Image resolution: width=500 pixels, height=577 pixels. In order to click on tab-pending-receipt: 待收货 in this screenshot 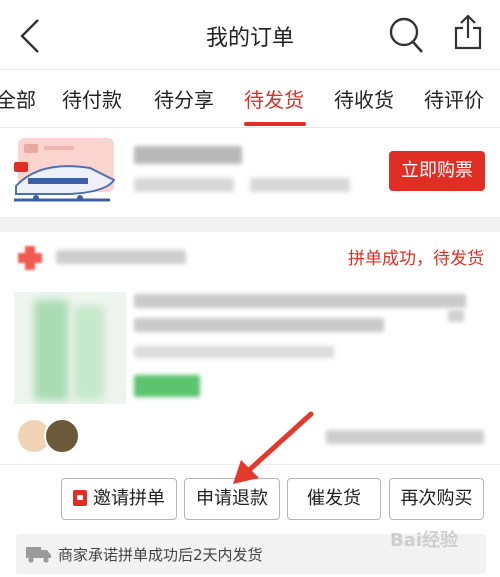, I will do `click(364, 98)`.